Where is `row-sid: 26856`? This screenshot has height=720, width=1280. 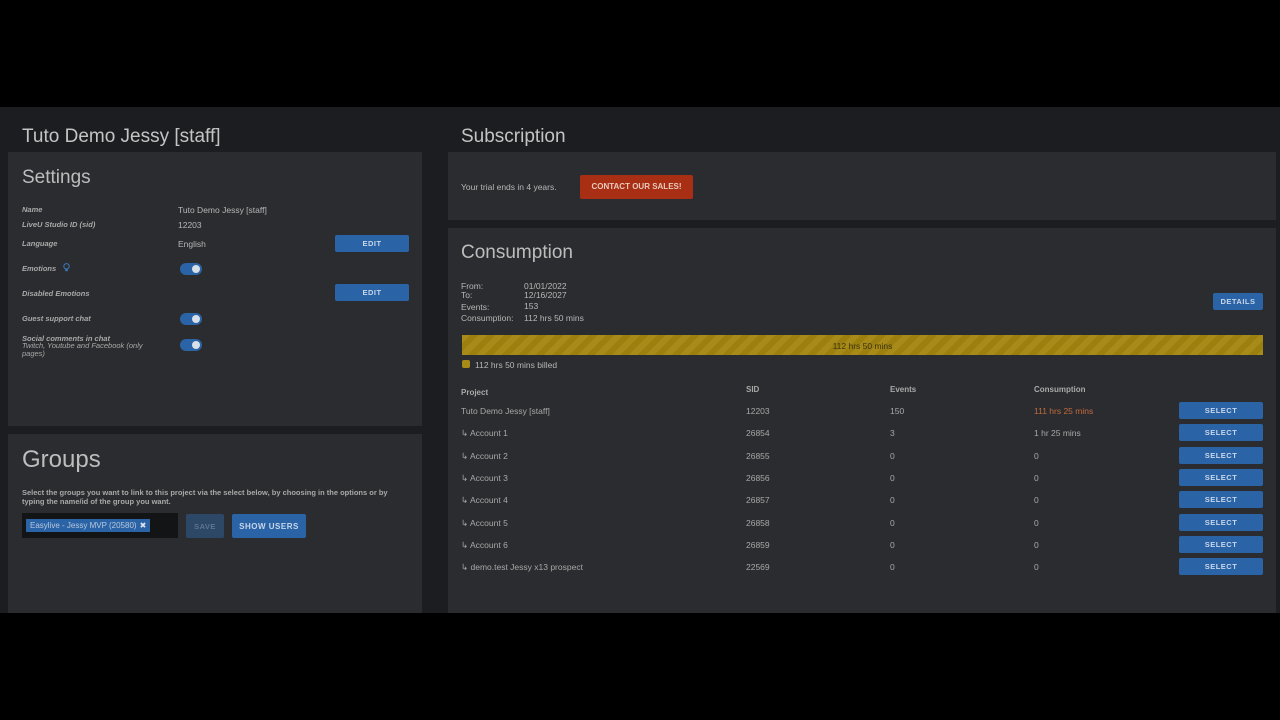 row-sid: 26856 is located at coordinates (758, 477).